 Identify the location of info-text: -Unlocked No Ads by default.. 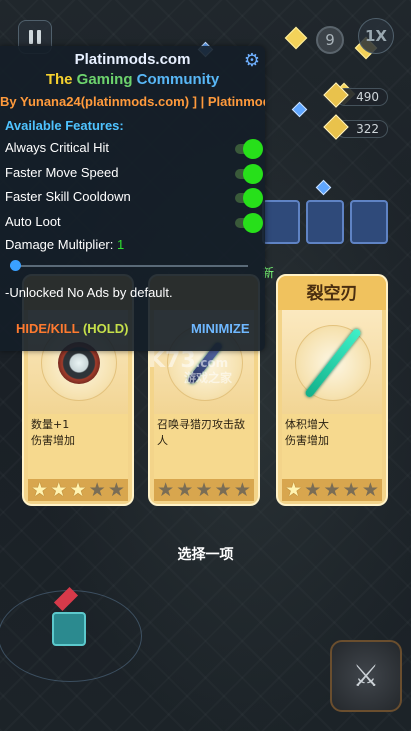
(89, 292).